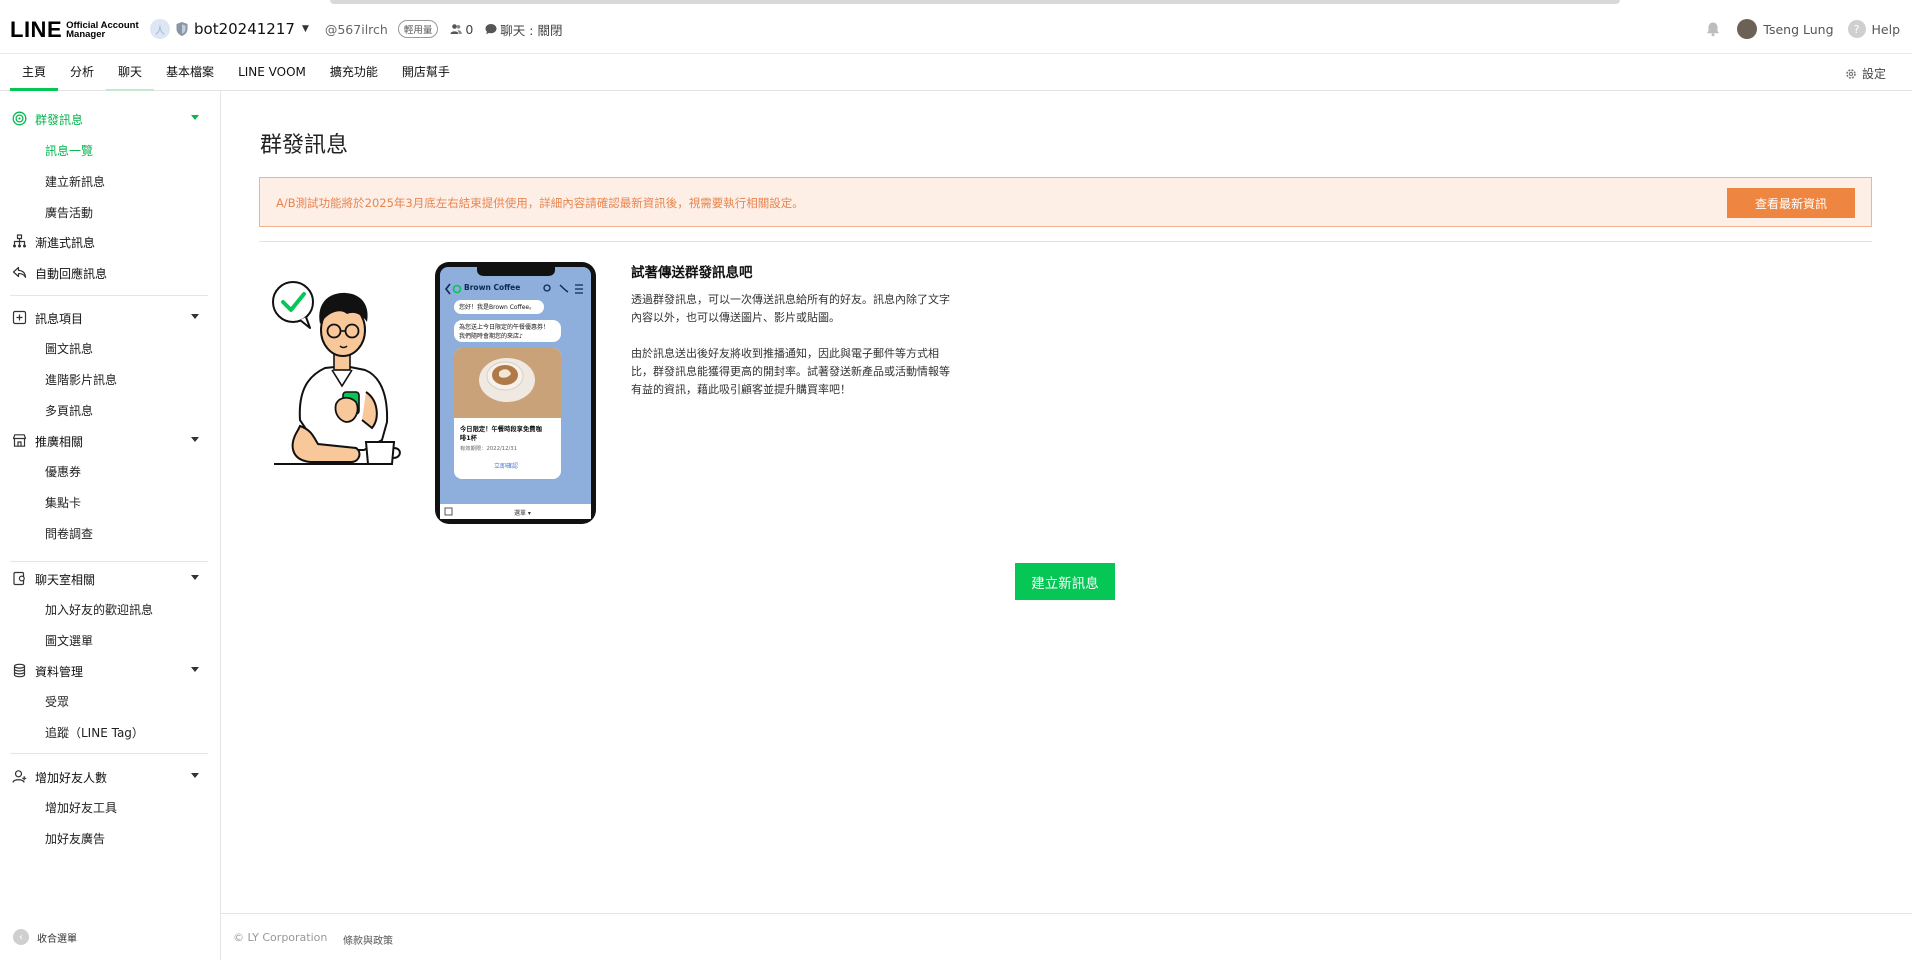 This screenshot has width=1912, height=960. What do you see at coordinates (69, 533) in the screenshot?
I see `sidebar-item-surveys: 問卷調查` at bounding box center [69, 533].